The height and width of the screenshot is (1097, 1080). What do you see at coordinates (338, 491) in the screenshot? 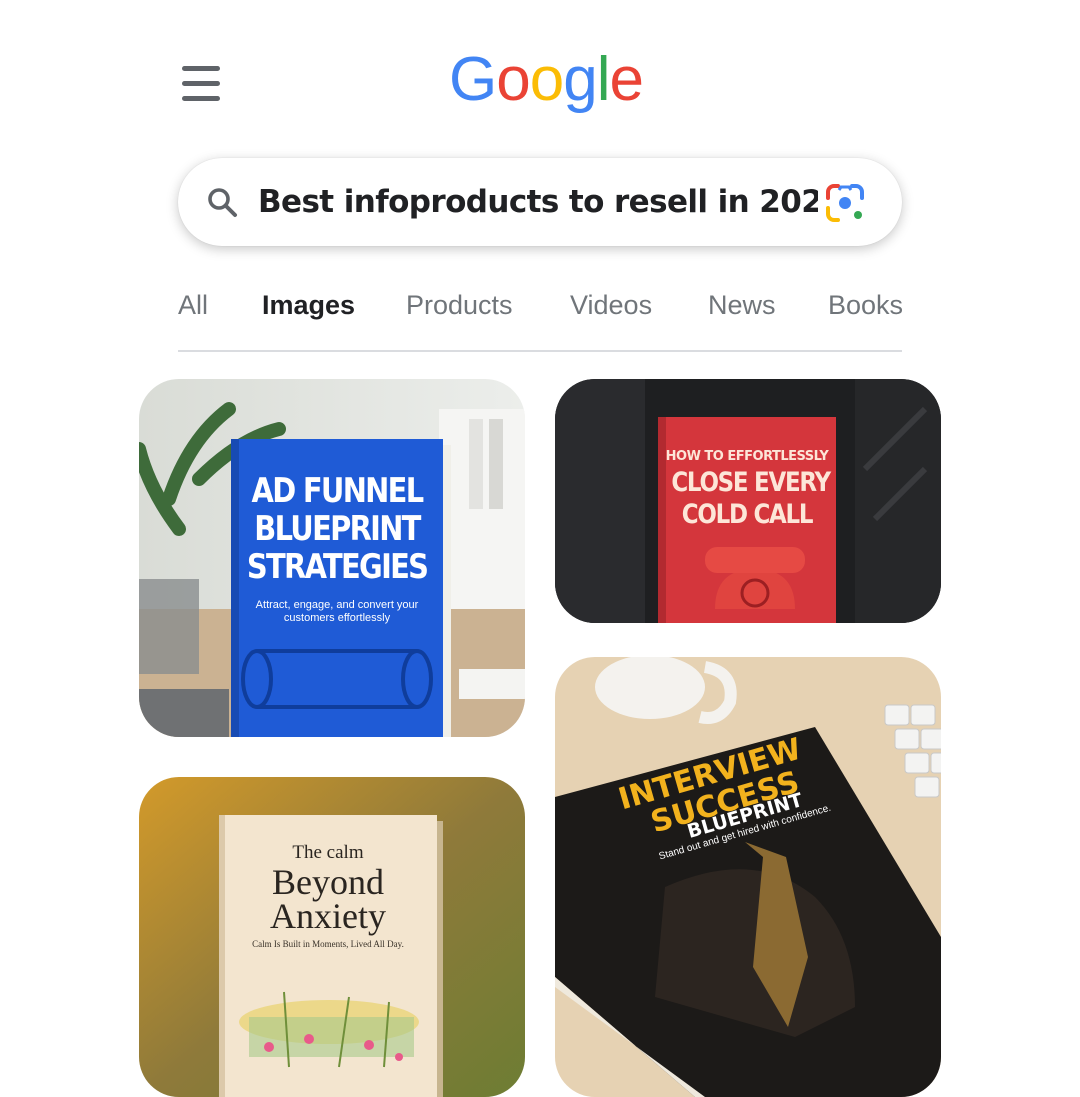
I see `book-title-line: AD FUNNEL` at bounding box center [338, 491].